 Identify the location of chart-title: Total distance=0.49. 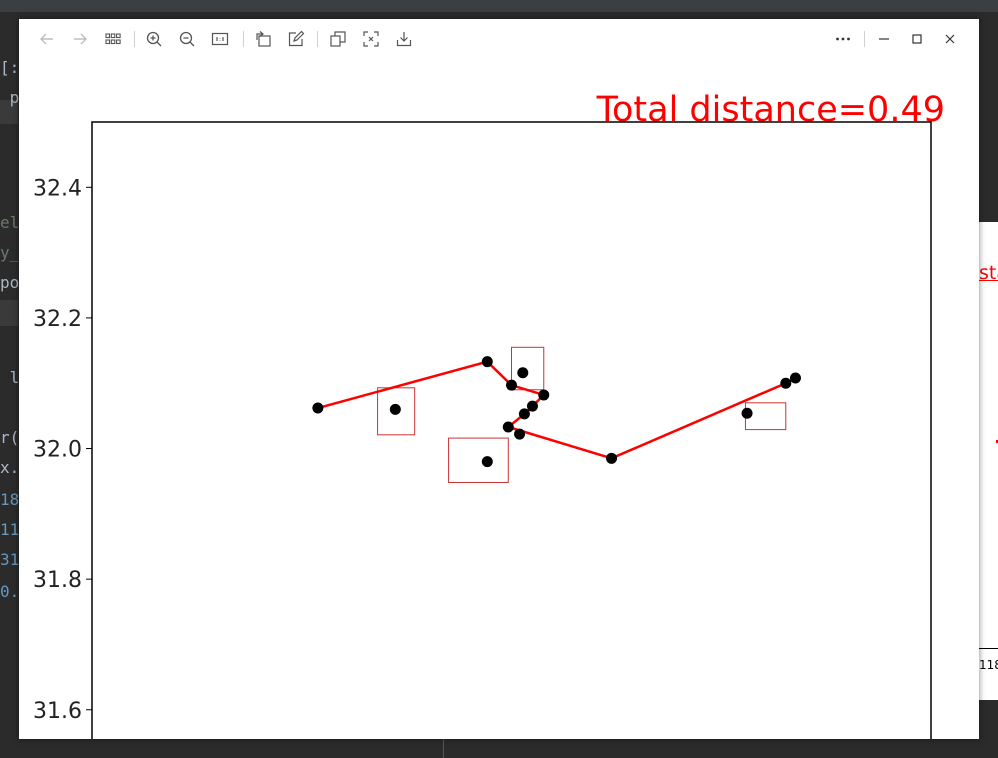
(770, 110).